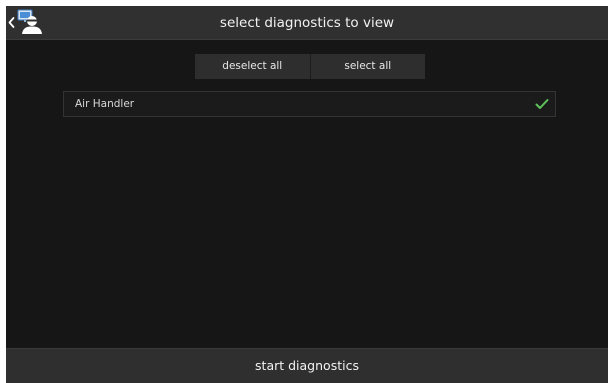  What do you see at coordinates (11, 22) in the screenshot?
I see `chevron-left-icon` at bounding box center [11, 22].